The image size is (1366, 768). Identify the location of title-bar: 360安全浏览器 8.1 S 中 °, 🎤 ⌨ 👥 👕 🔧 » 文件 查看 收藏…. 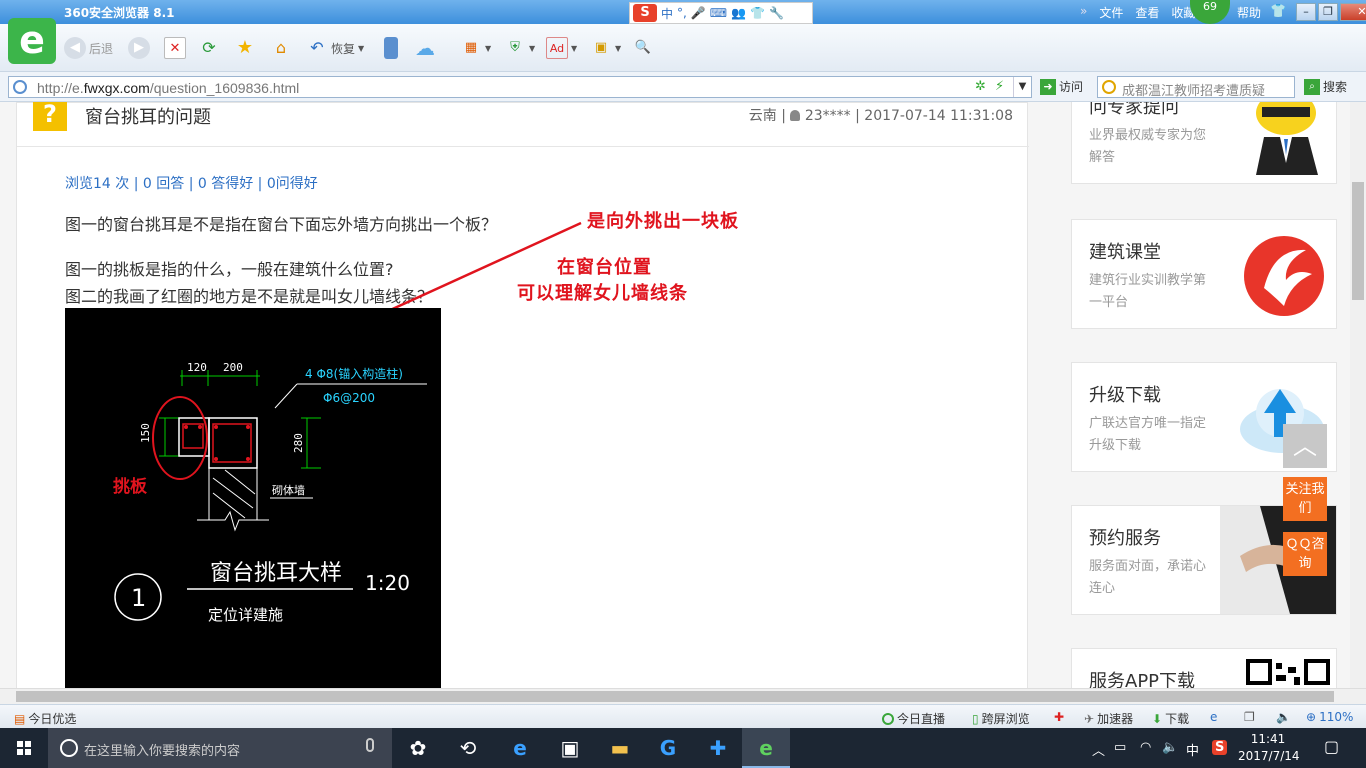
(683, 12).